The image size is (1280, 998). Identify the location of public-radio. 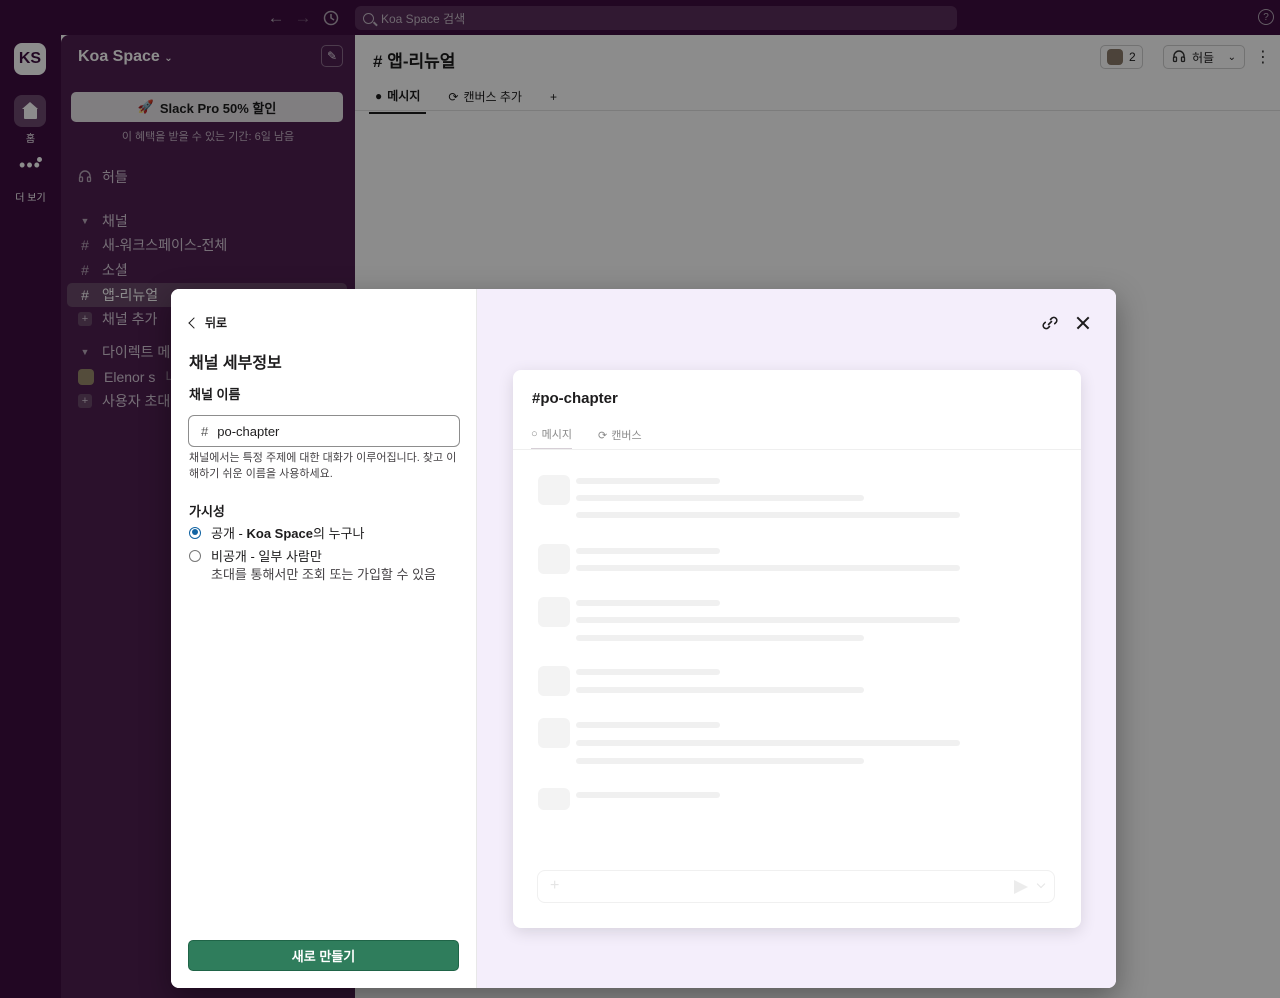
(195, 532).